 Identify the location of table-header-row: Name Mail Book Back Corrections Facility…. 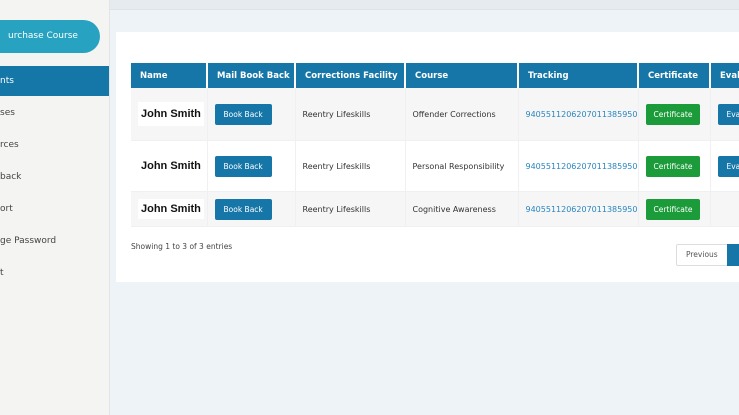
(435, 75).